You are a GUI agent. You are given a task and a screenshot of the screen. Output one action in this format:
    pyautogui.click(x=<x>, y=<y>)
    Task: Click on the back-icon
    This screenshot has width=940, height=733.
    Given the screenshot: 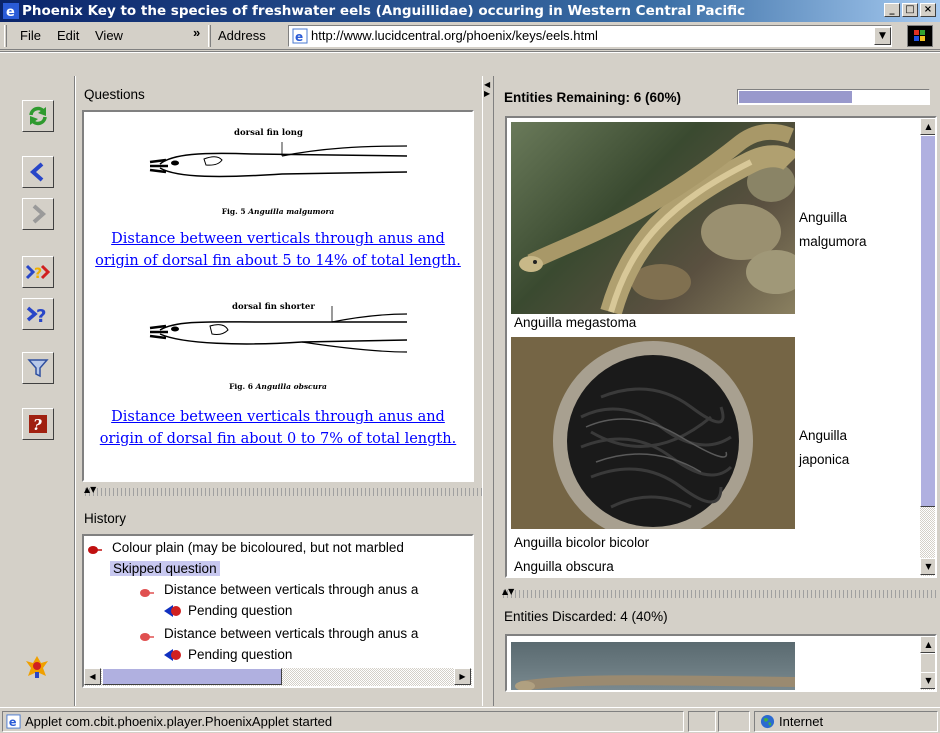 What is the action you would take?
    pyautogui.click(x=36, y=172)
    